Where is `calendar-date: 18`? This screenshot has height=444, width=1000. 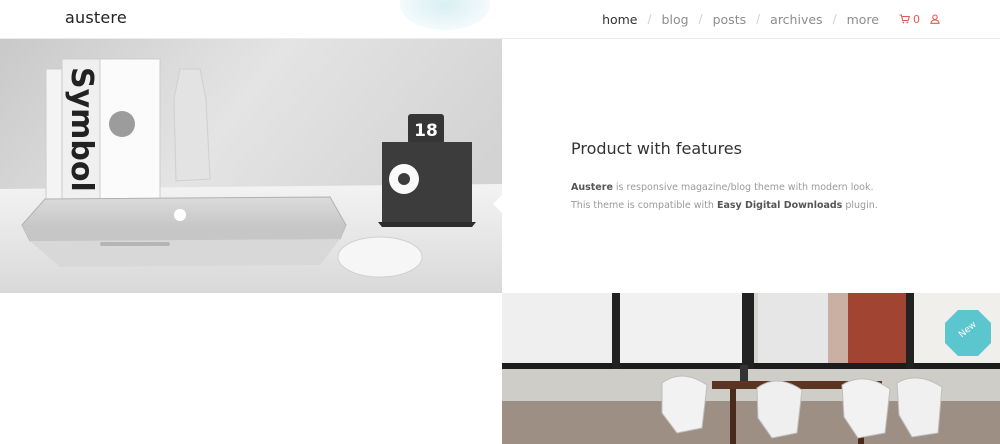 calendar-date: 18 is located at coordinates (426, 131).